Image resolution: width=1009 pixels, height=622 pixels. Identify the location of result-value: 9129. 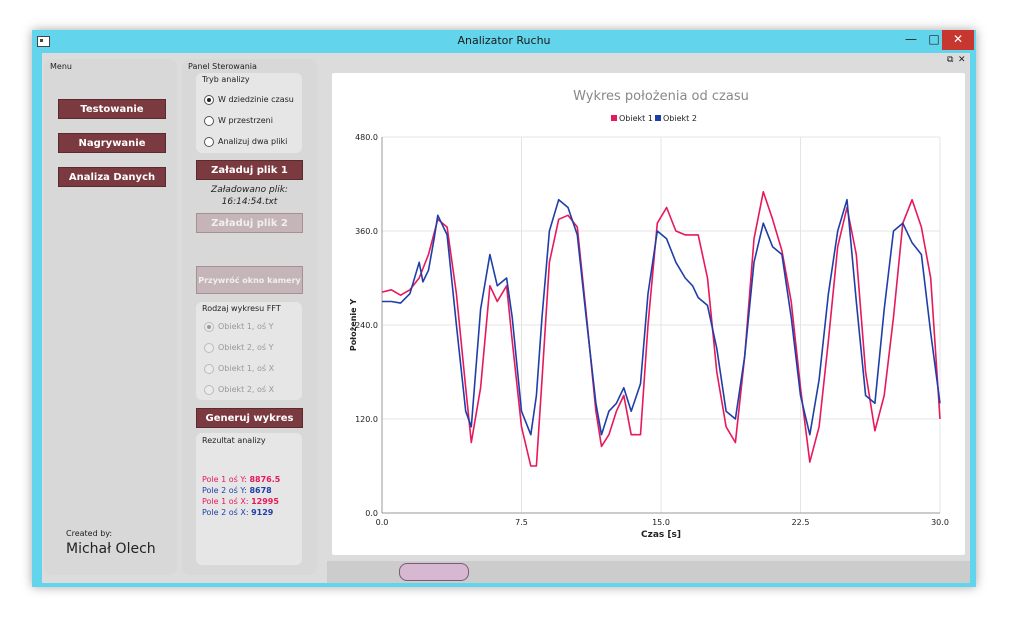
(262, 512).